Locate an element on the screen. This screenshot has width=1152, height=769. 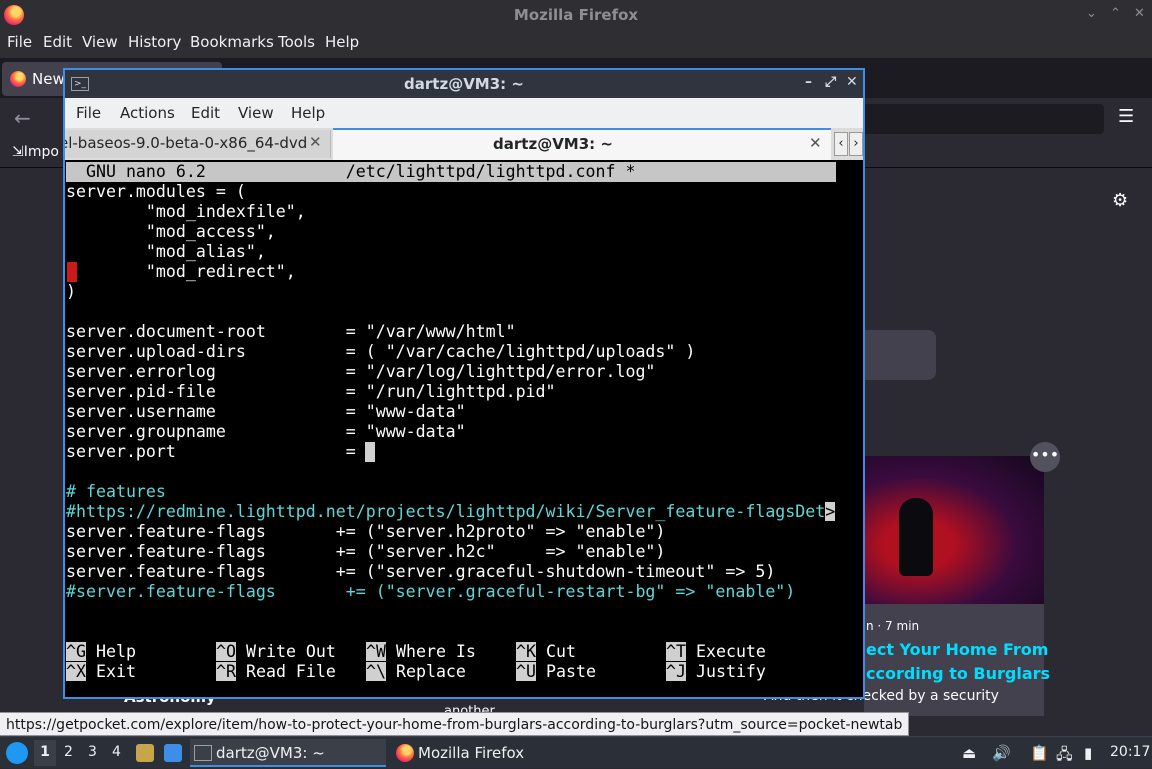
terminal-menubar: File Actions Edit View Help is located at coordinates (464, 113).